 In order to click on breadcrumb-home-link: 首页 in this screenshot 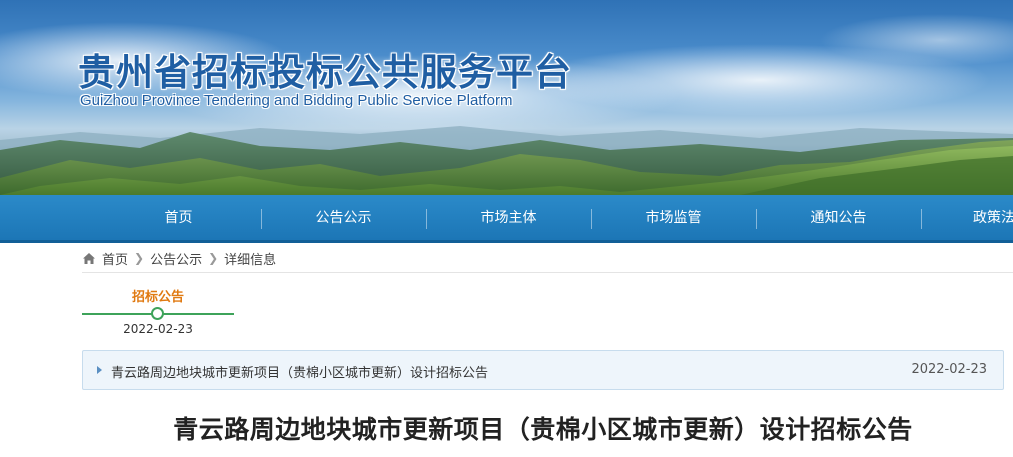, I will do `click(115, 258)`.